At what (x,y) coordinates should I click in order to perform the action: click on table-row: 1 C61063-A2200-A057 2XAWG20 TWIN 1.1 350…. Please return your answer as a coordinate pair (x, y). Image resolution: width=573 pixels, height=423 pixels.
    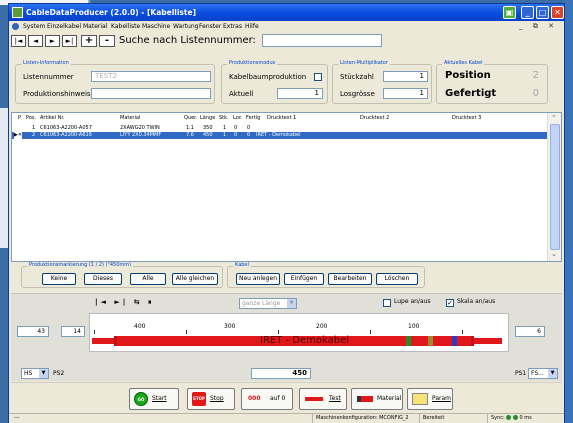
    Looking at the image, I should click on (279, 128).